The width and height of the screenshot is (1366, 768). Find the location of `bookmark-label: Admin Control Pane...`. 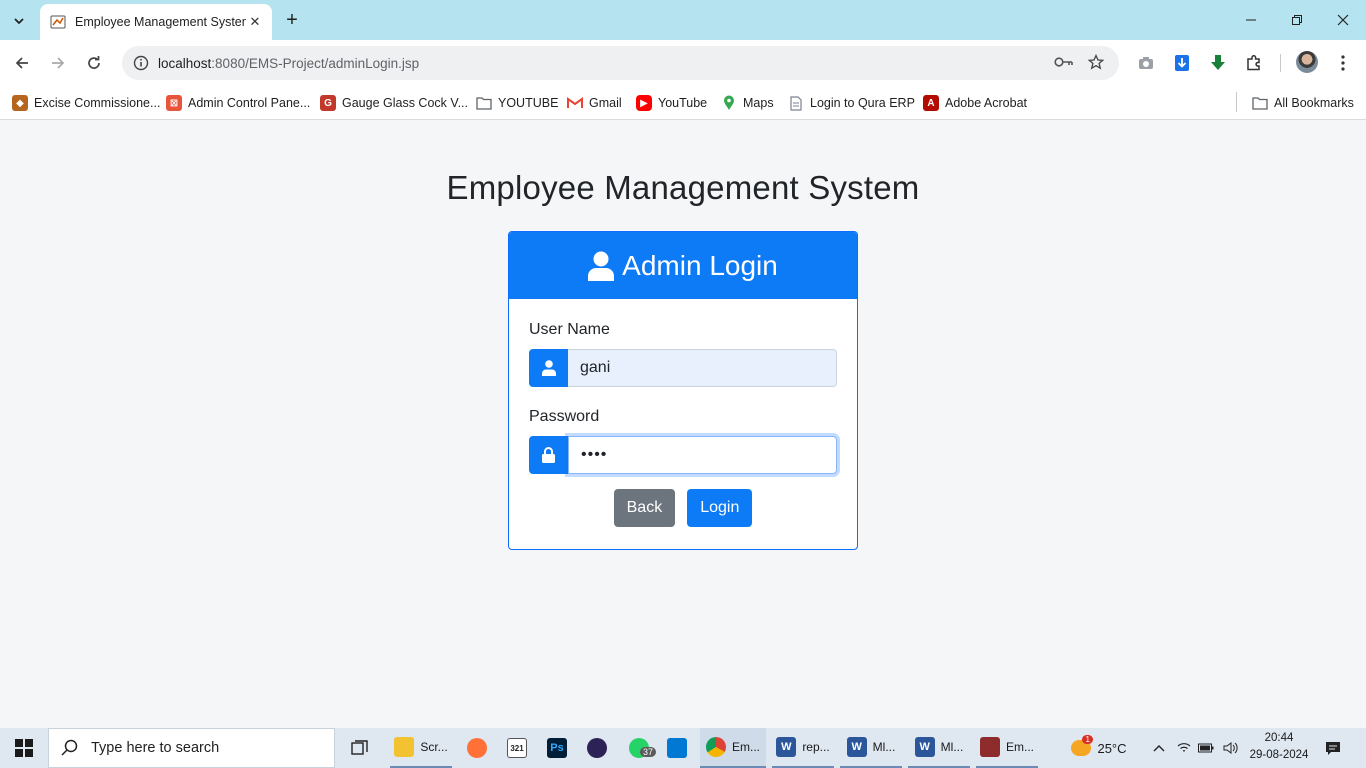

bookmark-label: Admin Control Pane... is located at coordinates (249, 103).